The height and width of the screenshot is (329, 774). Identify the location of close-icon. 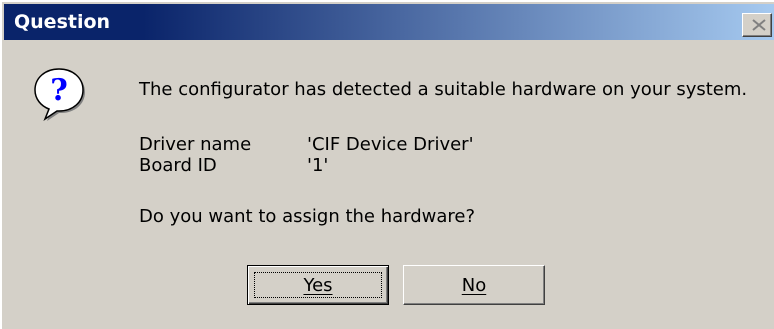
(759, 25).